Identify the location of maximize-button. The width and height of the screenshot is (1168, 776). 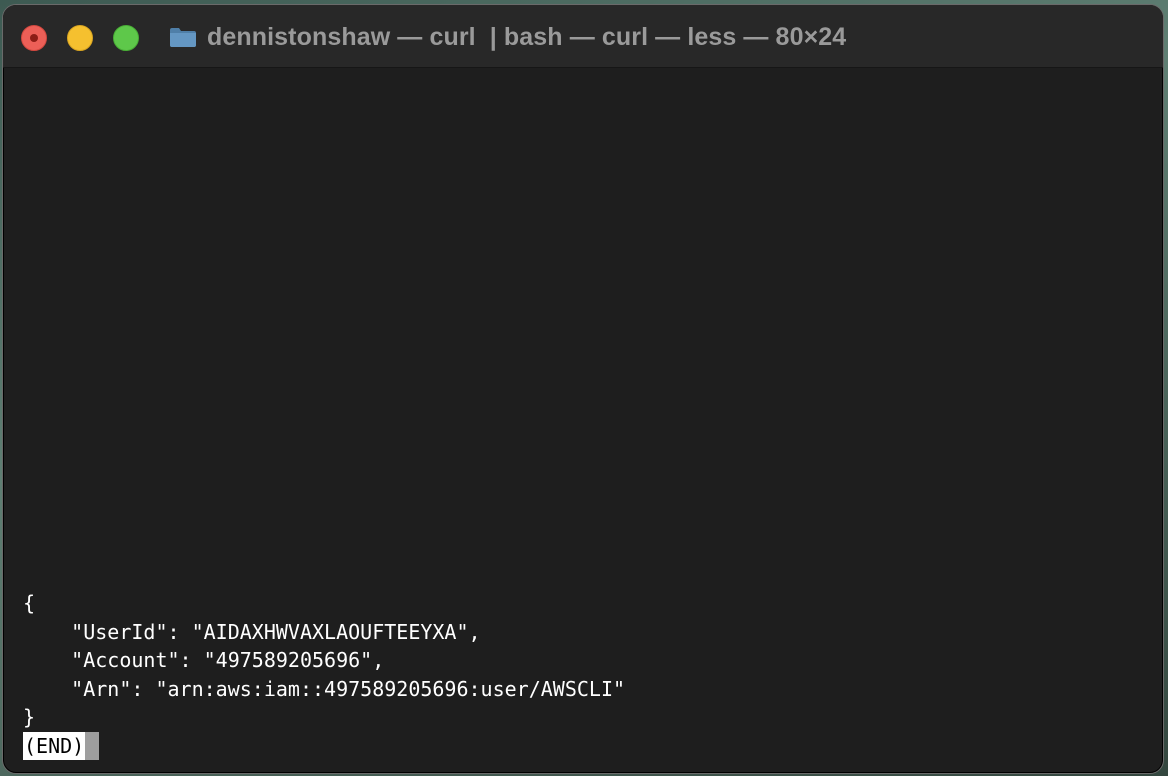
(126, 38).